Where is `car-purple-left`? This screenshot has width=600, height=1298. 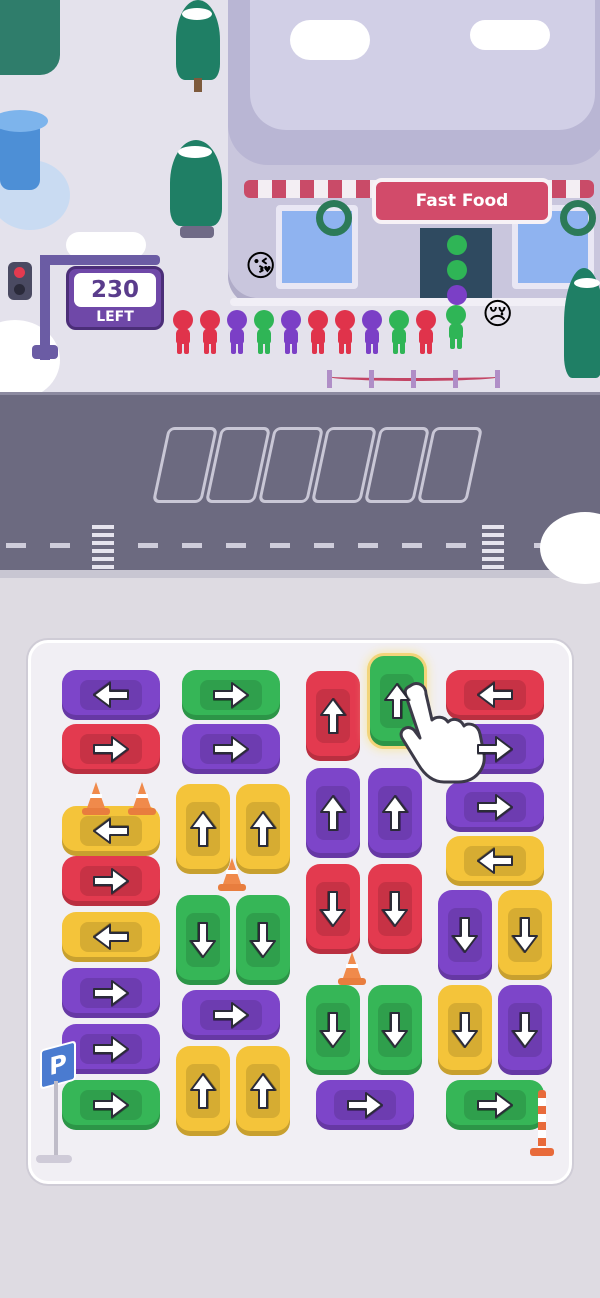 car-purple-left is located at coordinates (111, 695).